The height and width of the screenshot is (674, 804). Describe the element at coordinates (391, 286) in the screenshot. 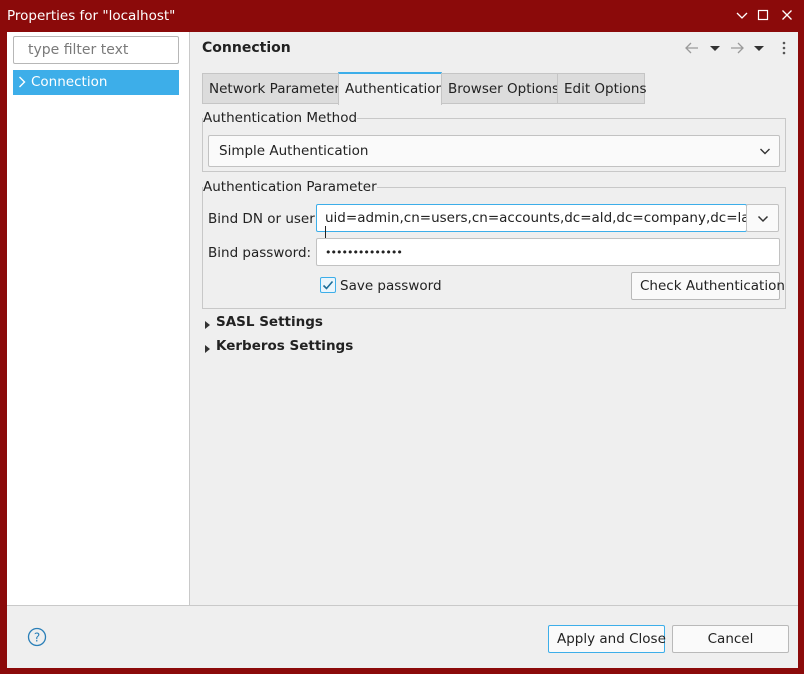

I see `save-password-label: Save password` at that location.